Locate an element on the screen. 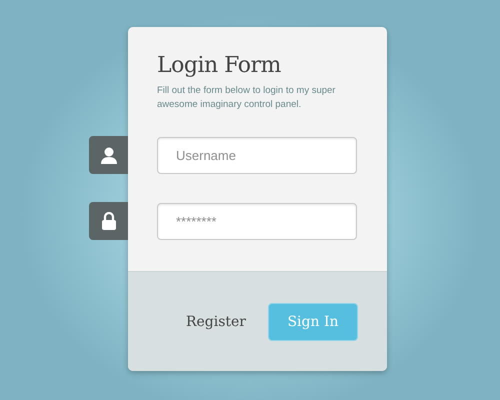  form-description: Fill out the form below to login to my super awesome imaginary control panel. is located at coordinates (246, 98).